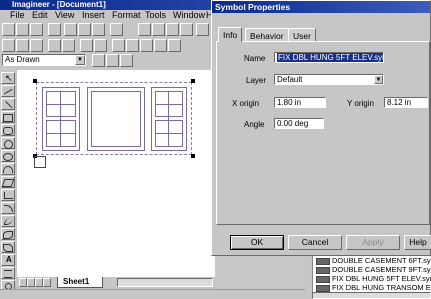 This screenshot has height=299, width=431. I want to click on layer-icon, so click(100, 45).